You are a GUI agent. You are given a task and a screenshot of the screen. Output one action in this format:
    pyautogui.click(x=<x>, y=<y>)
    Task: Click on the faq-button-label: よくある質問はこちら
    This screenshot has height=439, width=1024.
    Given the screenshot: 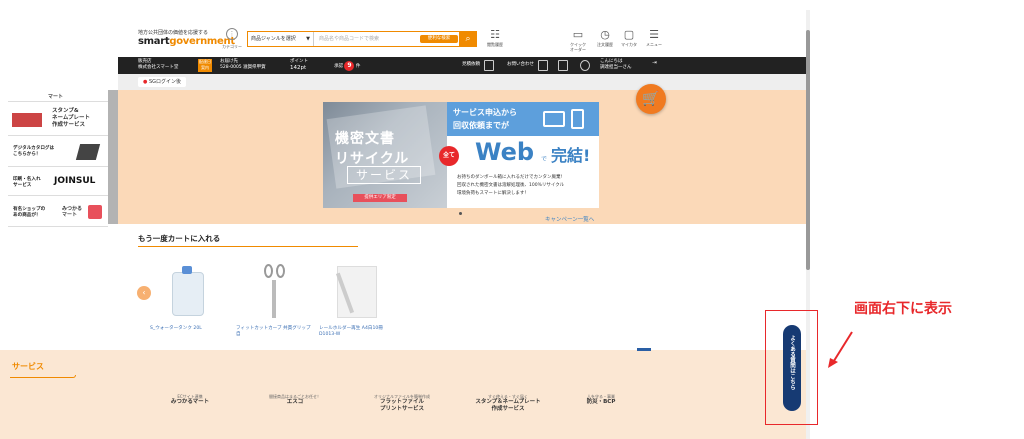 What is the action you would take?
    pyautogui.click(x=792, y=362)
    